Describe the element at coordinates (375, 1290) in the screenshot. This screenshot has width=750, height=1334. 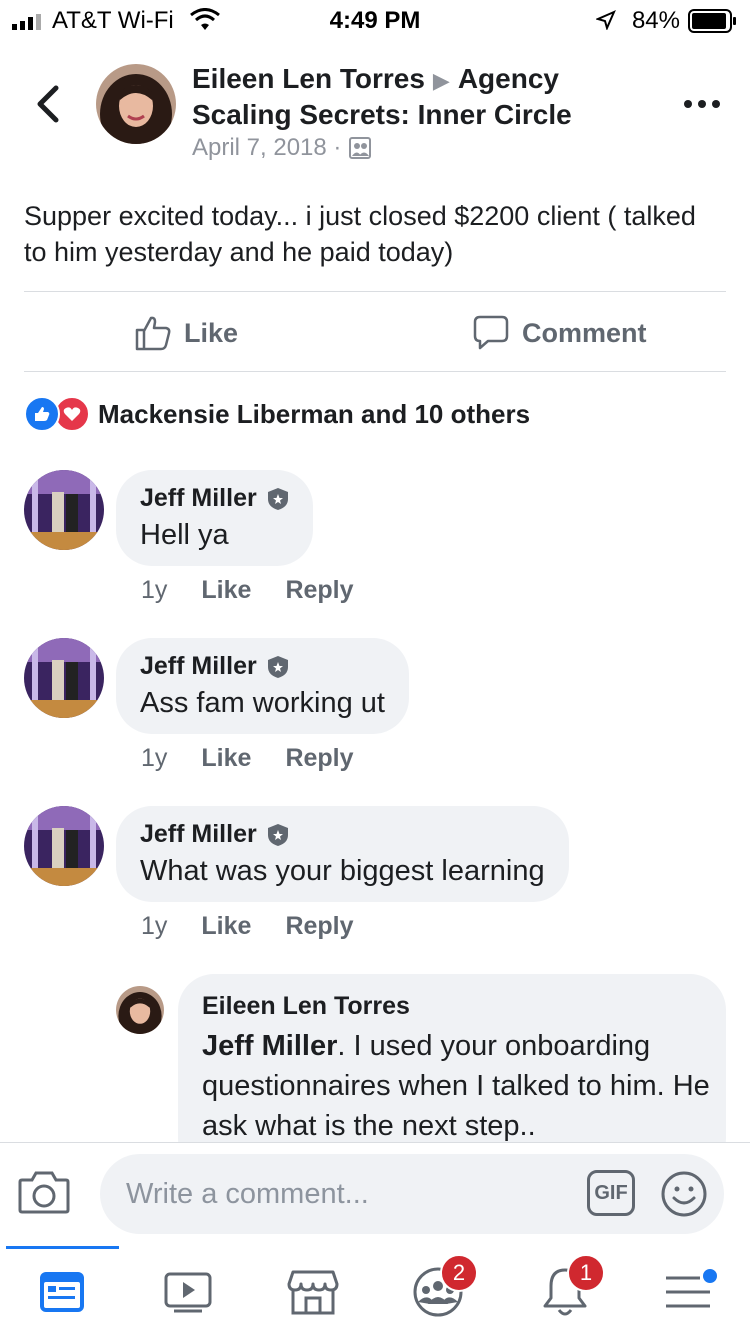
I see `bottom-tab-bar` at that location.